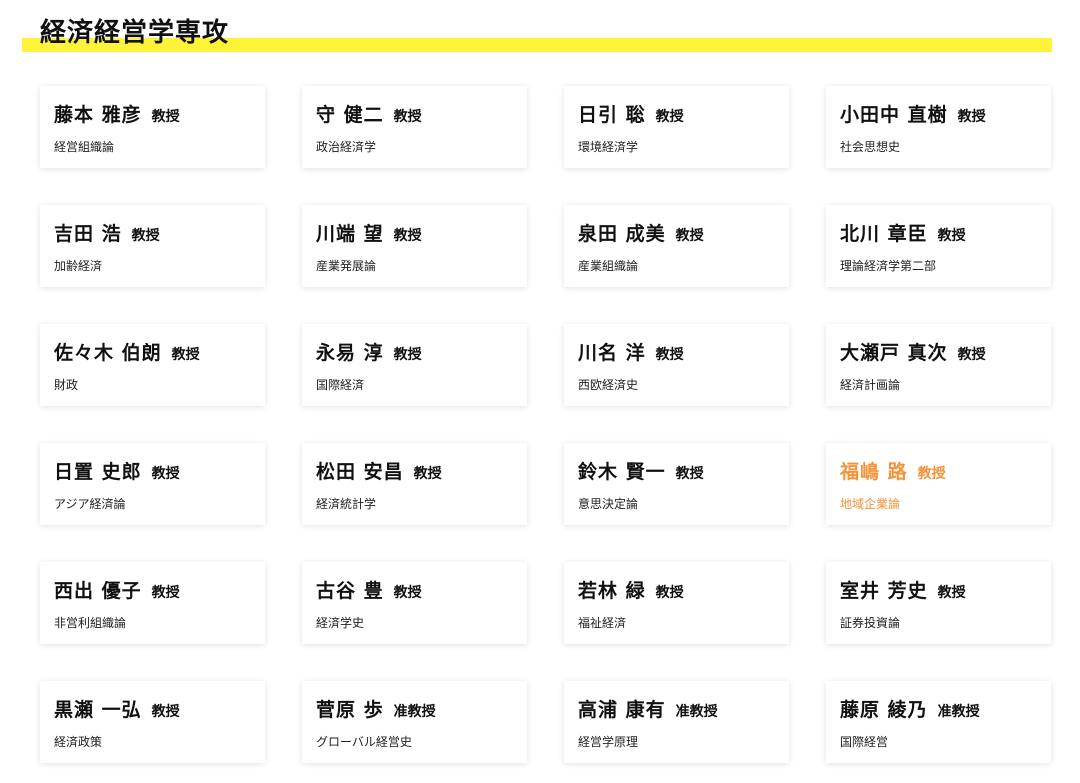 Image resolution: width=1080 pixels, height=783 pixels. I want to click on faculty-name: 川端 望, so click(350, 234).